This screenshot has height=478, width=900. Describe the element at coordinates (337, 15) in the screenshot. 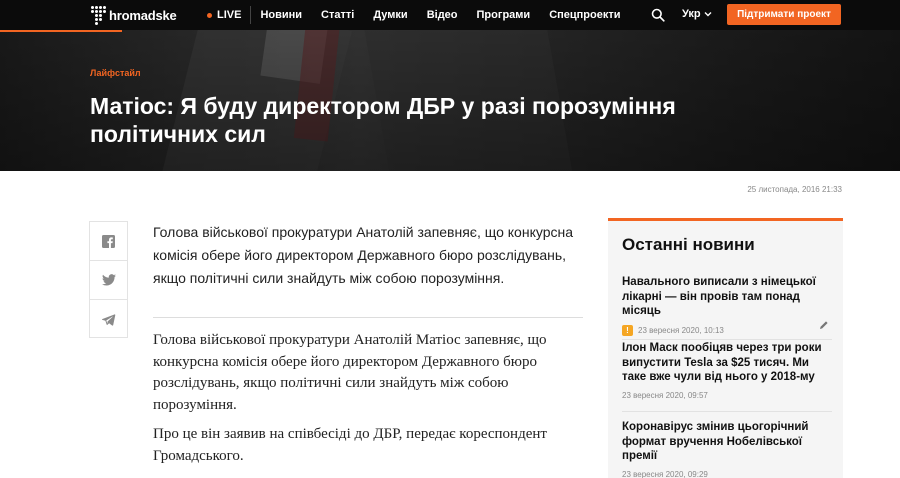

I see `nav-link-articles: Статті` at that location.